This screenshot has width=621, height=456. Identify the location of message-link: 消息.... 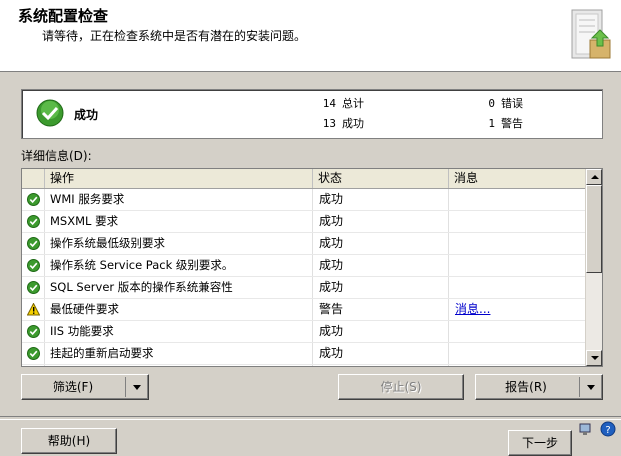
(472, 309).